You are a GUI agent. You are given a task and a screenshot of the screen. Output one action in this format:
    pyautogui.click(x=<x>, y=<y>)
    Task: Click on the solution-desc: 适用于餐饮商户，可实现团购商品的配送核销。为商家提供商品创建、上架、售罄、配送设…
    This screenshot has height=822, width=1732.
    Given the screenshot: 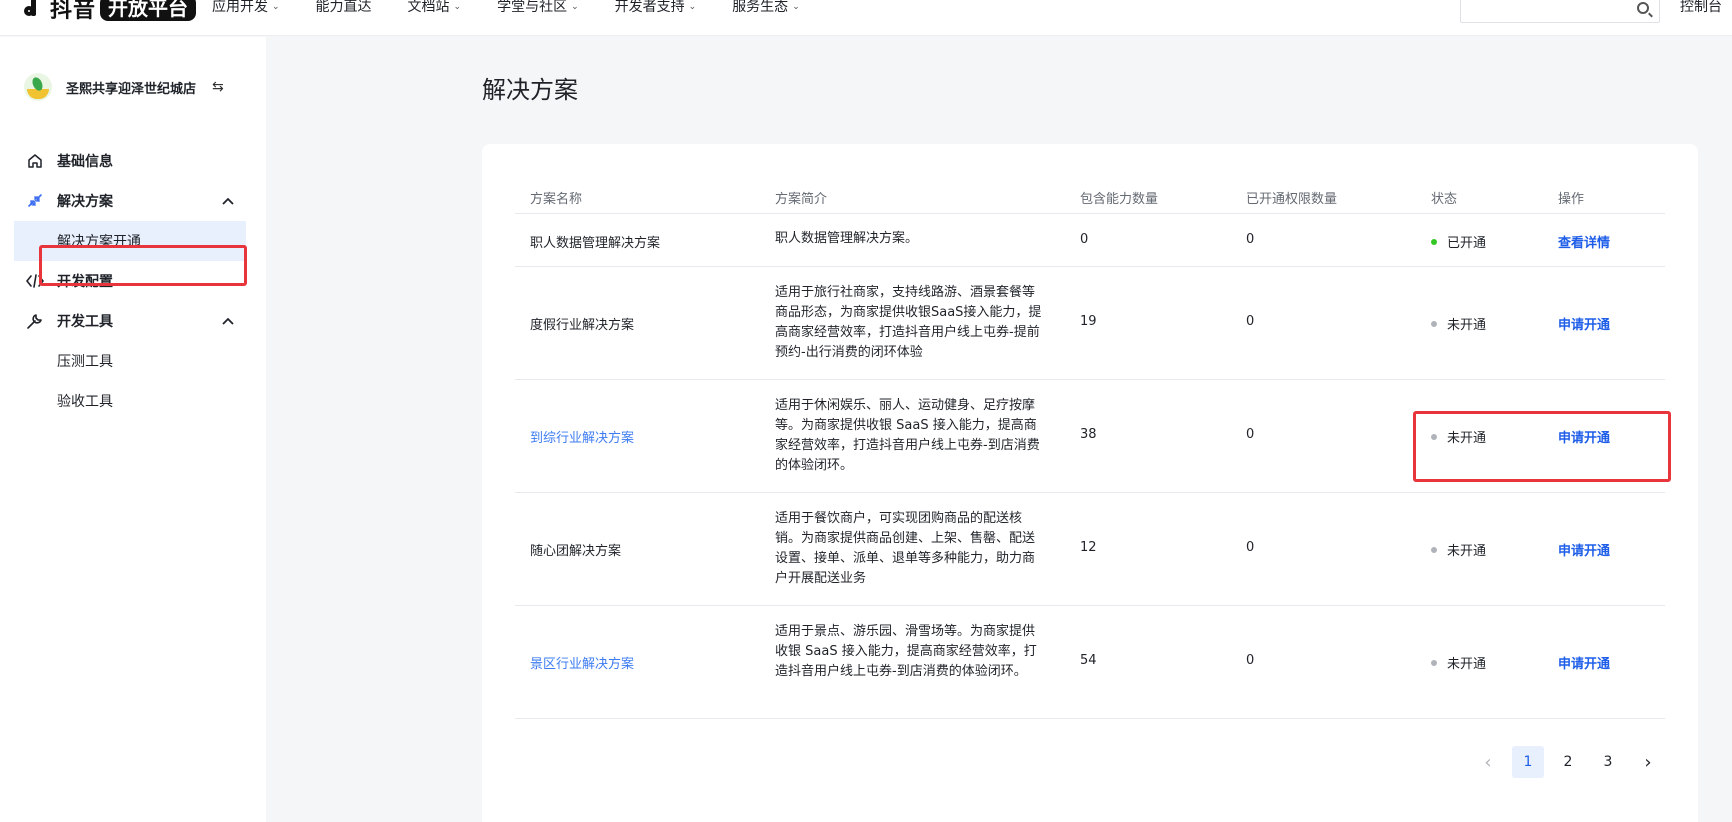 What is the action you would take?
    pyautogui.click(x=905, y=548)
    